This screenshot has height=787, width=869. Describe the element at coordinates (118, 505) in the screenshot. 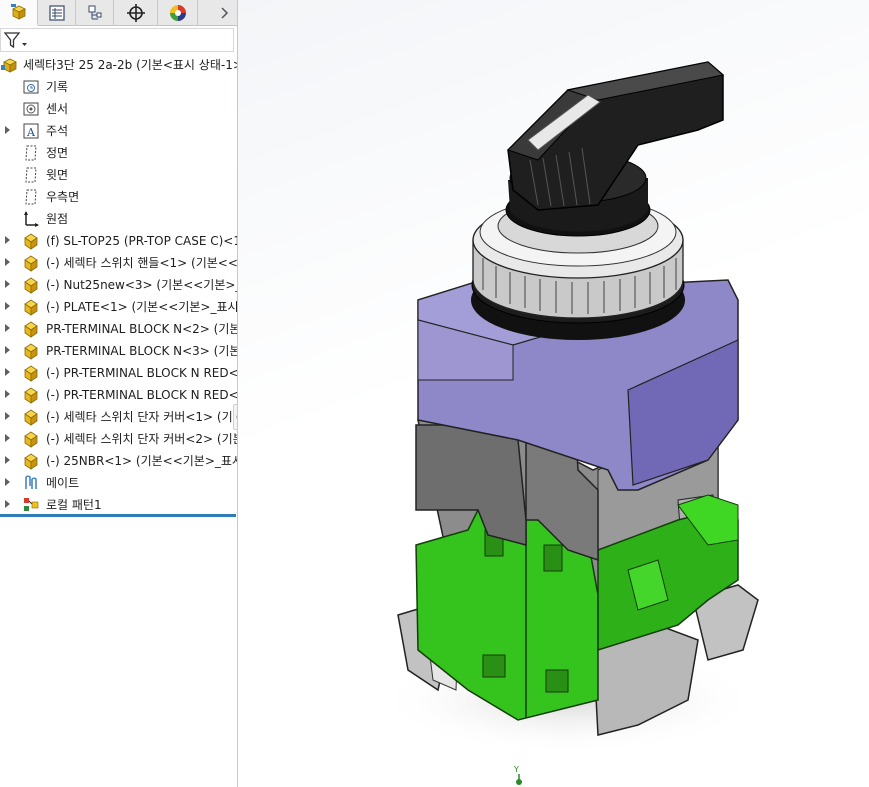

I see `tree-item: 로컬 패턴1` at that location.